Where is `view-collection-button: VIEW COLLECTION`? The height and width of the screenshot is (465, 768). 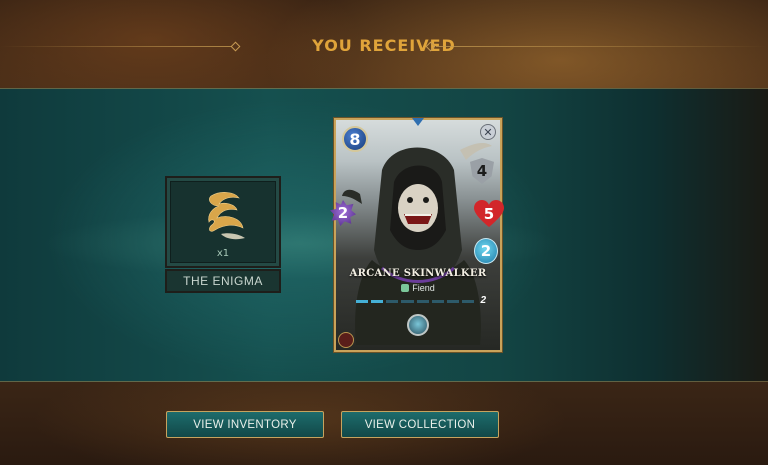 view-collection-button: VIEW COLLECTION is located at coordinates (420, 424).